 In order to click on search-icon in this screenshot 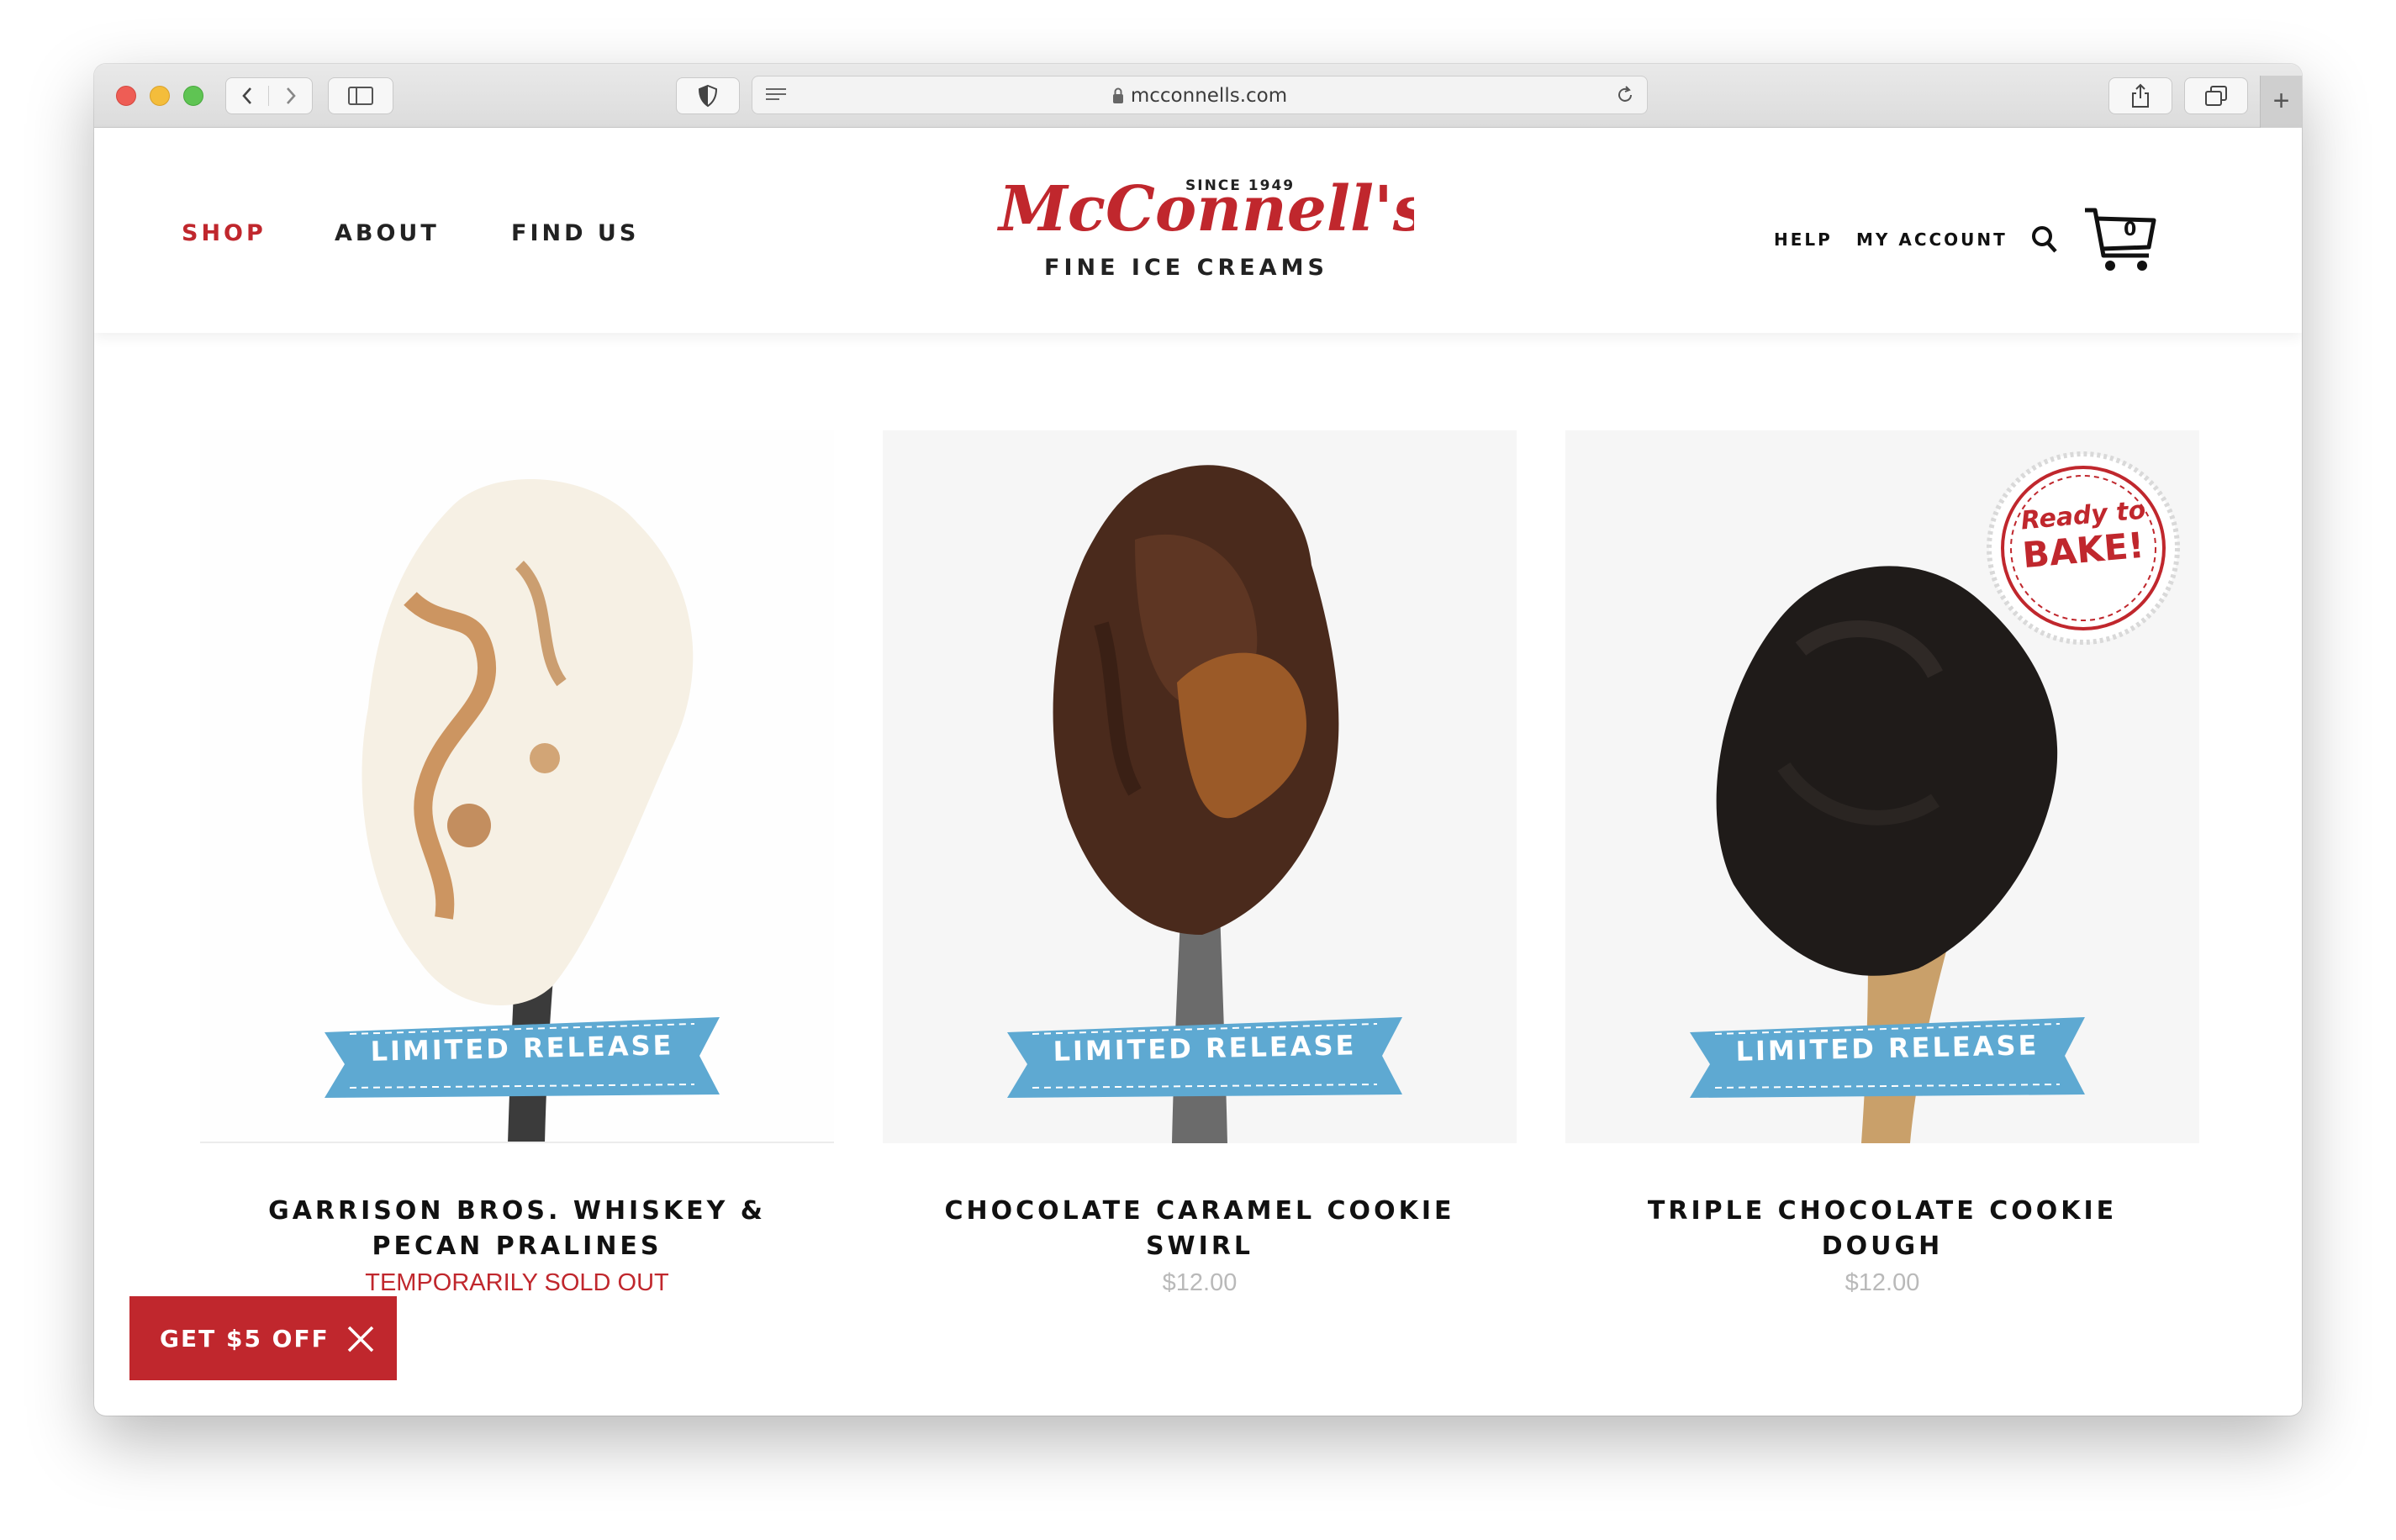, I will do `click(2044, 239)`.